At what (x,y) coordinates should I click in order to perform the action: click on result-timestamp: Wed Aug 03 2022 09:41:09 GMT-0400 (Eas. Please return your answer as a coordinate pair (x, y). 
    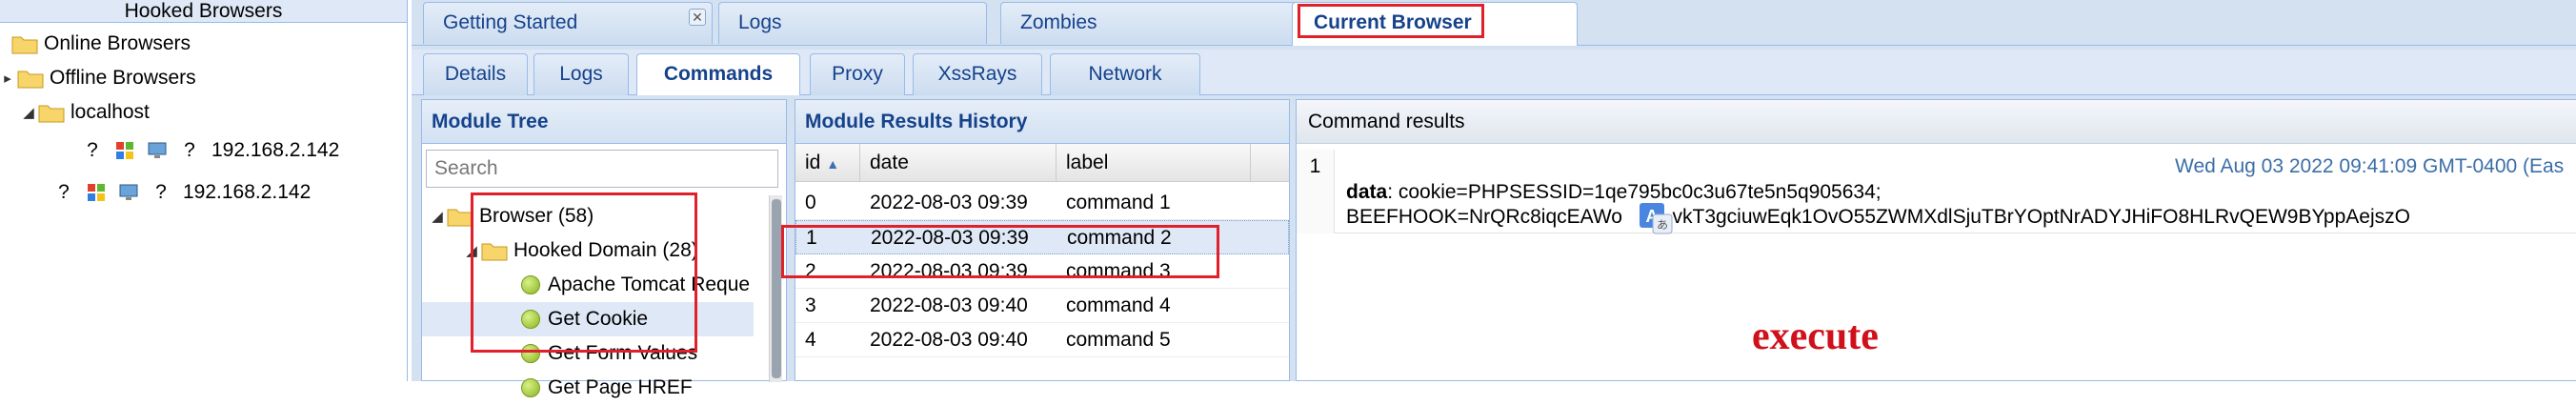
    Looking at the image, I should click on (2370, 166).